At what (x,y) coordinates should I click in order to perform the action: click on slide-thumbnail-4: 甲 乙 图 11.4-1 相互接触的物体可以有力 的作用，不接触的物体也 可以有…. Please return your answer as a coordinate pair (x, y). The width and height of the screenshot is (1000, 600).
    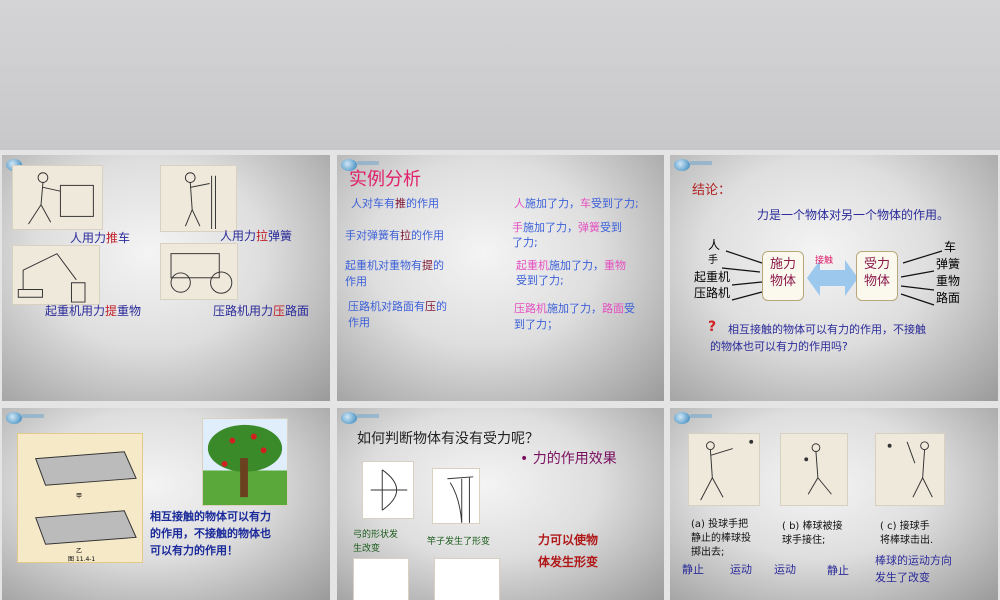
    Looking at the image, I should click on (166, 504).